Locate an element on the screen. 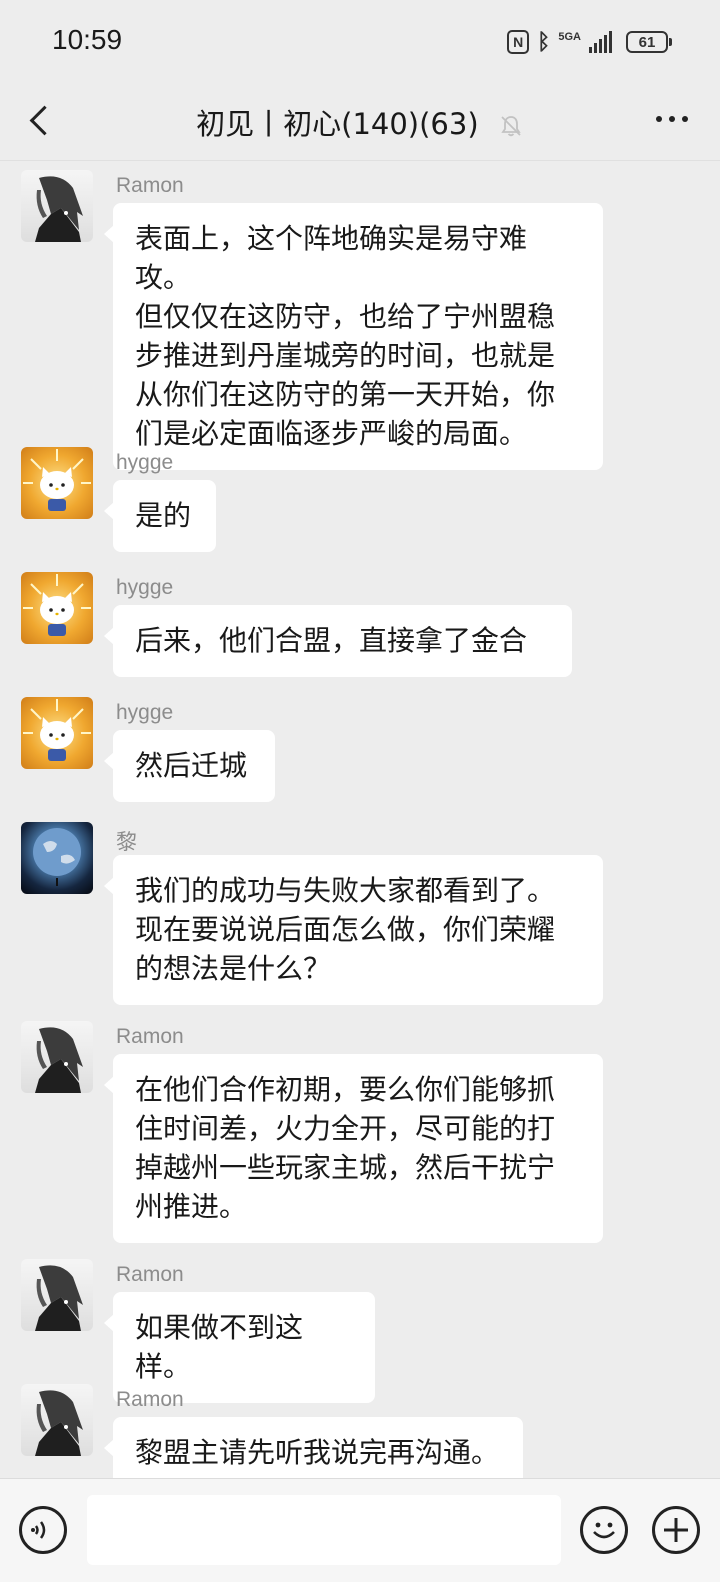 The image size is (720, 1582). status-time: 10:59 is located at coordinates (87, 39).